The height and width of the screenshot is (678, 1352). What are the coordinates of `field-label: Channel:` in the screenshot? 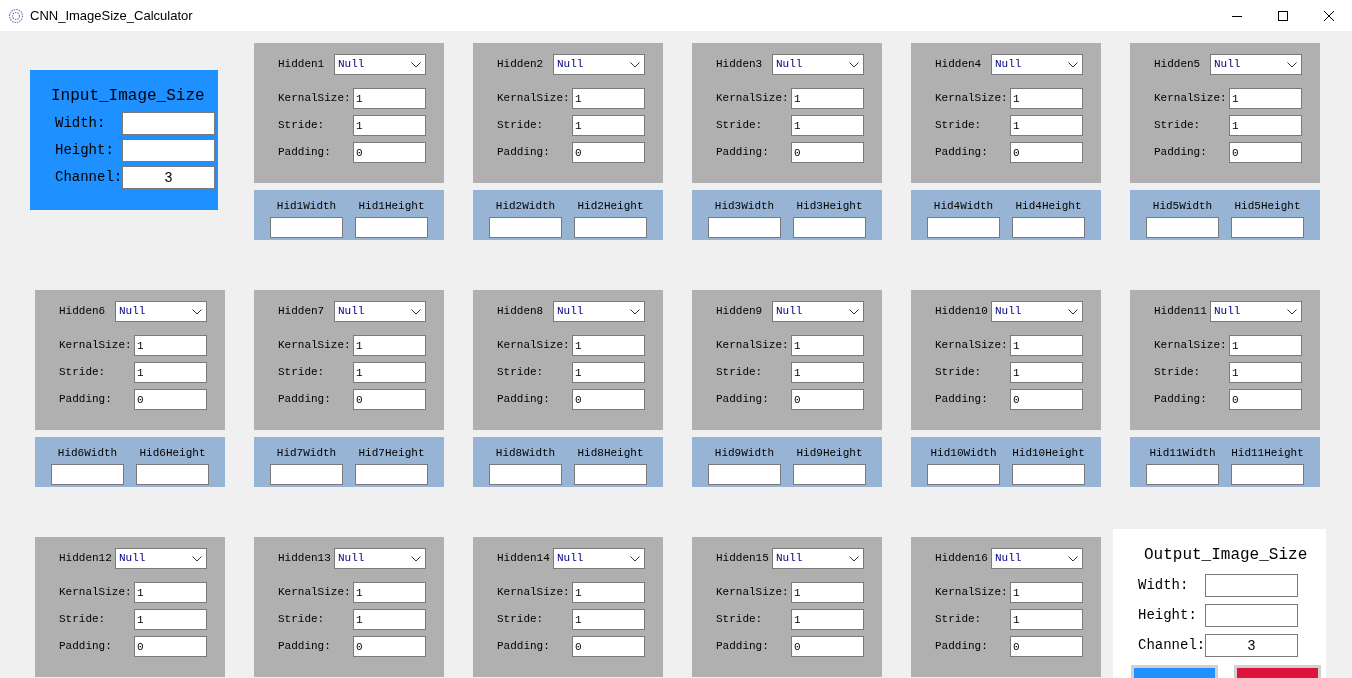 It's located at (1171, 645).